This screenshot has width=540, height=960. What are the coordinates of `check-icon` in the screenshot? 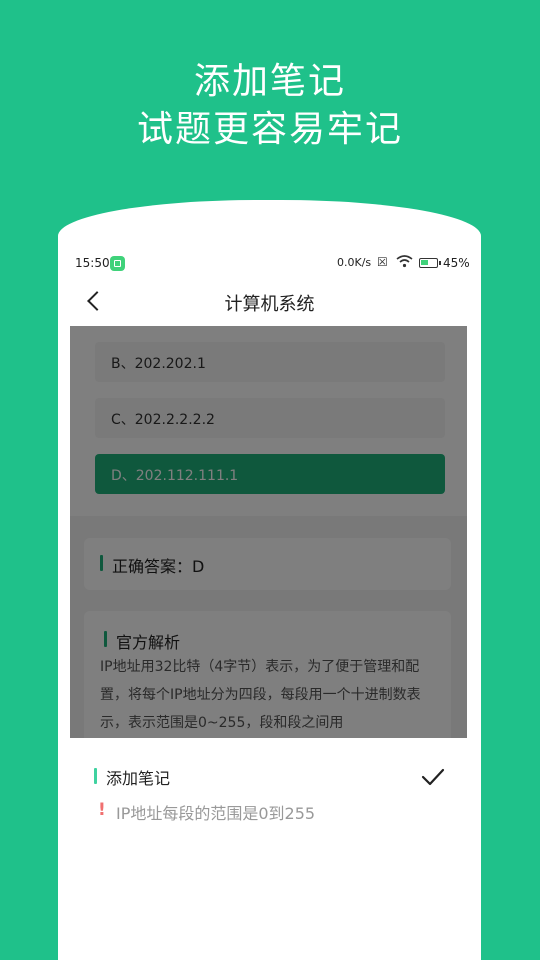 It's located at (433, 777).